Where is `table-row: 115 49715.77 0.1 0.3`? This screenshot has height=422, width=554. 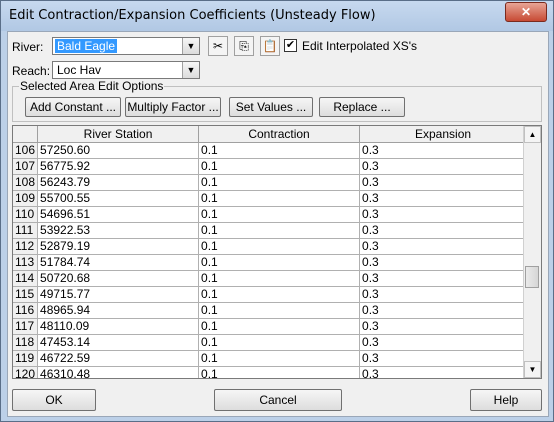 table-row: 115 49715.77 0.1 0.3 is located at coordinates (270, 294).